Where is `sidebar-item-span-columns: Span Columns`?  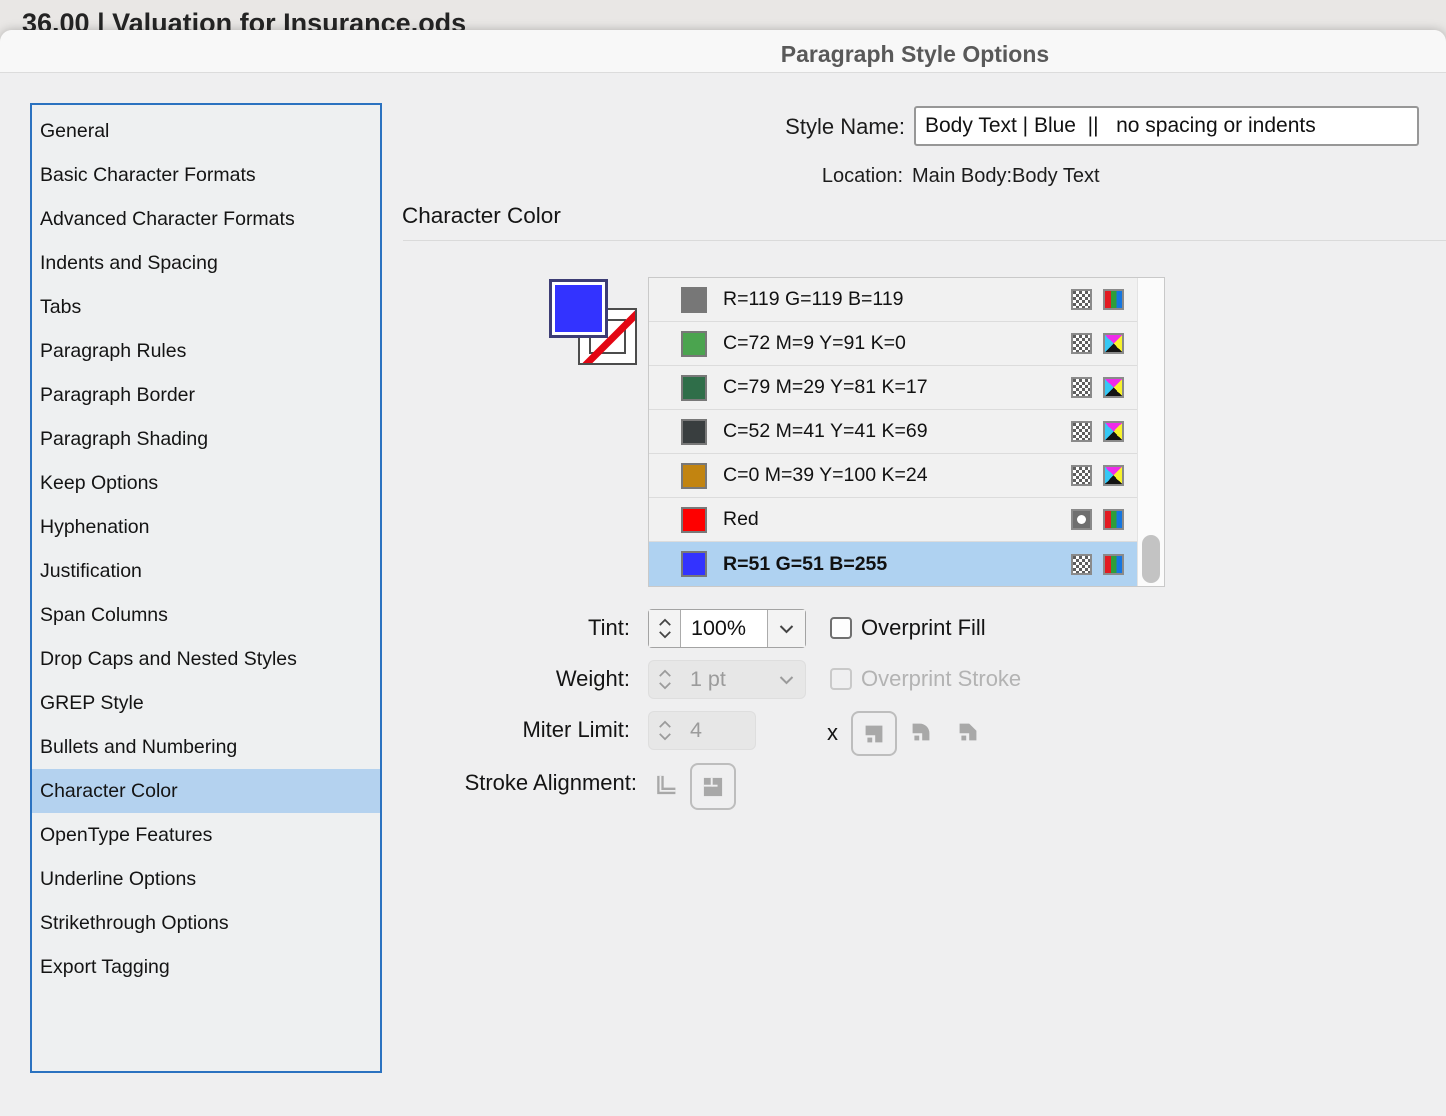
sidebar-item-span-columns: Span Columns is located at coordinates (206, 615).